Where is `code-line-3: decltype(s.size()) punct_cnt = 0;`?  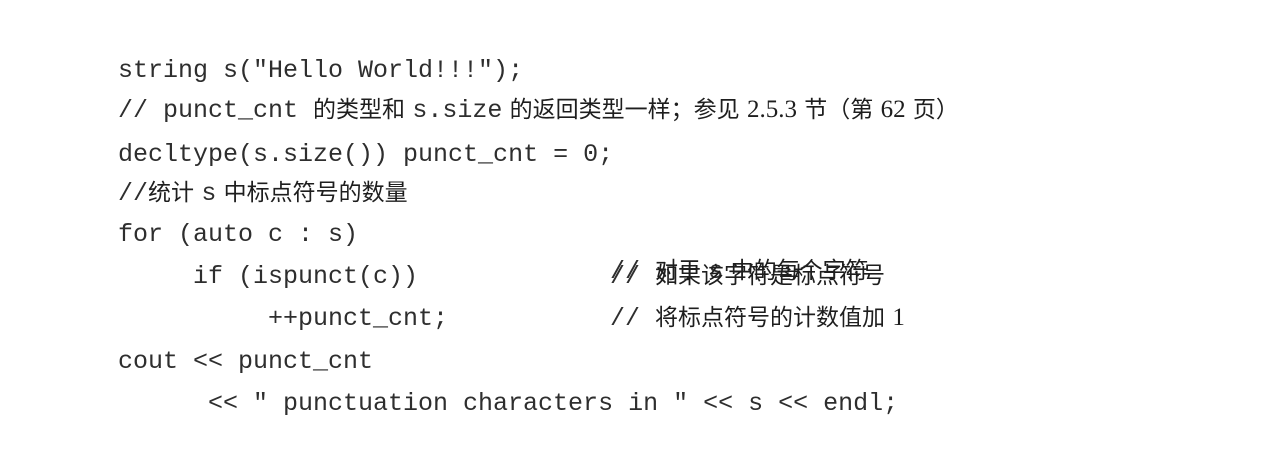
code-line-3: decltype(s.size()) punct_cnt = 0; is located at coordinates (353, 134).